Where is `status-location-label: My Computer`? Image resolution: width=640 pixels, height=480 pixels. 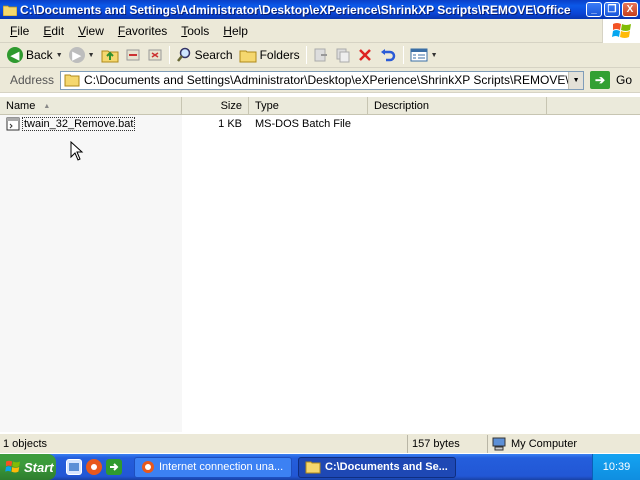
status-location-label: My Computer is located at coordinates (544, 443).